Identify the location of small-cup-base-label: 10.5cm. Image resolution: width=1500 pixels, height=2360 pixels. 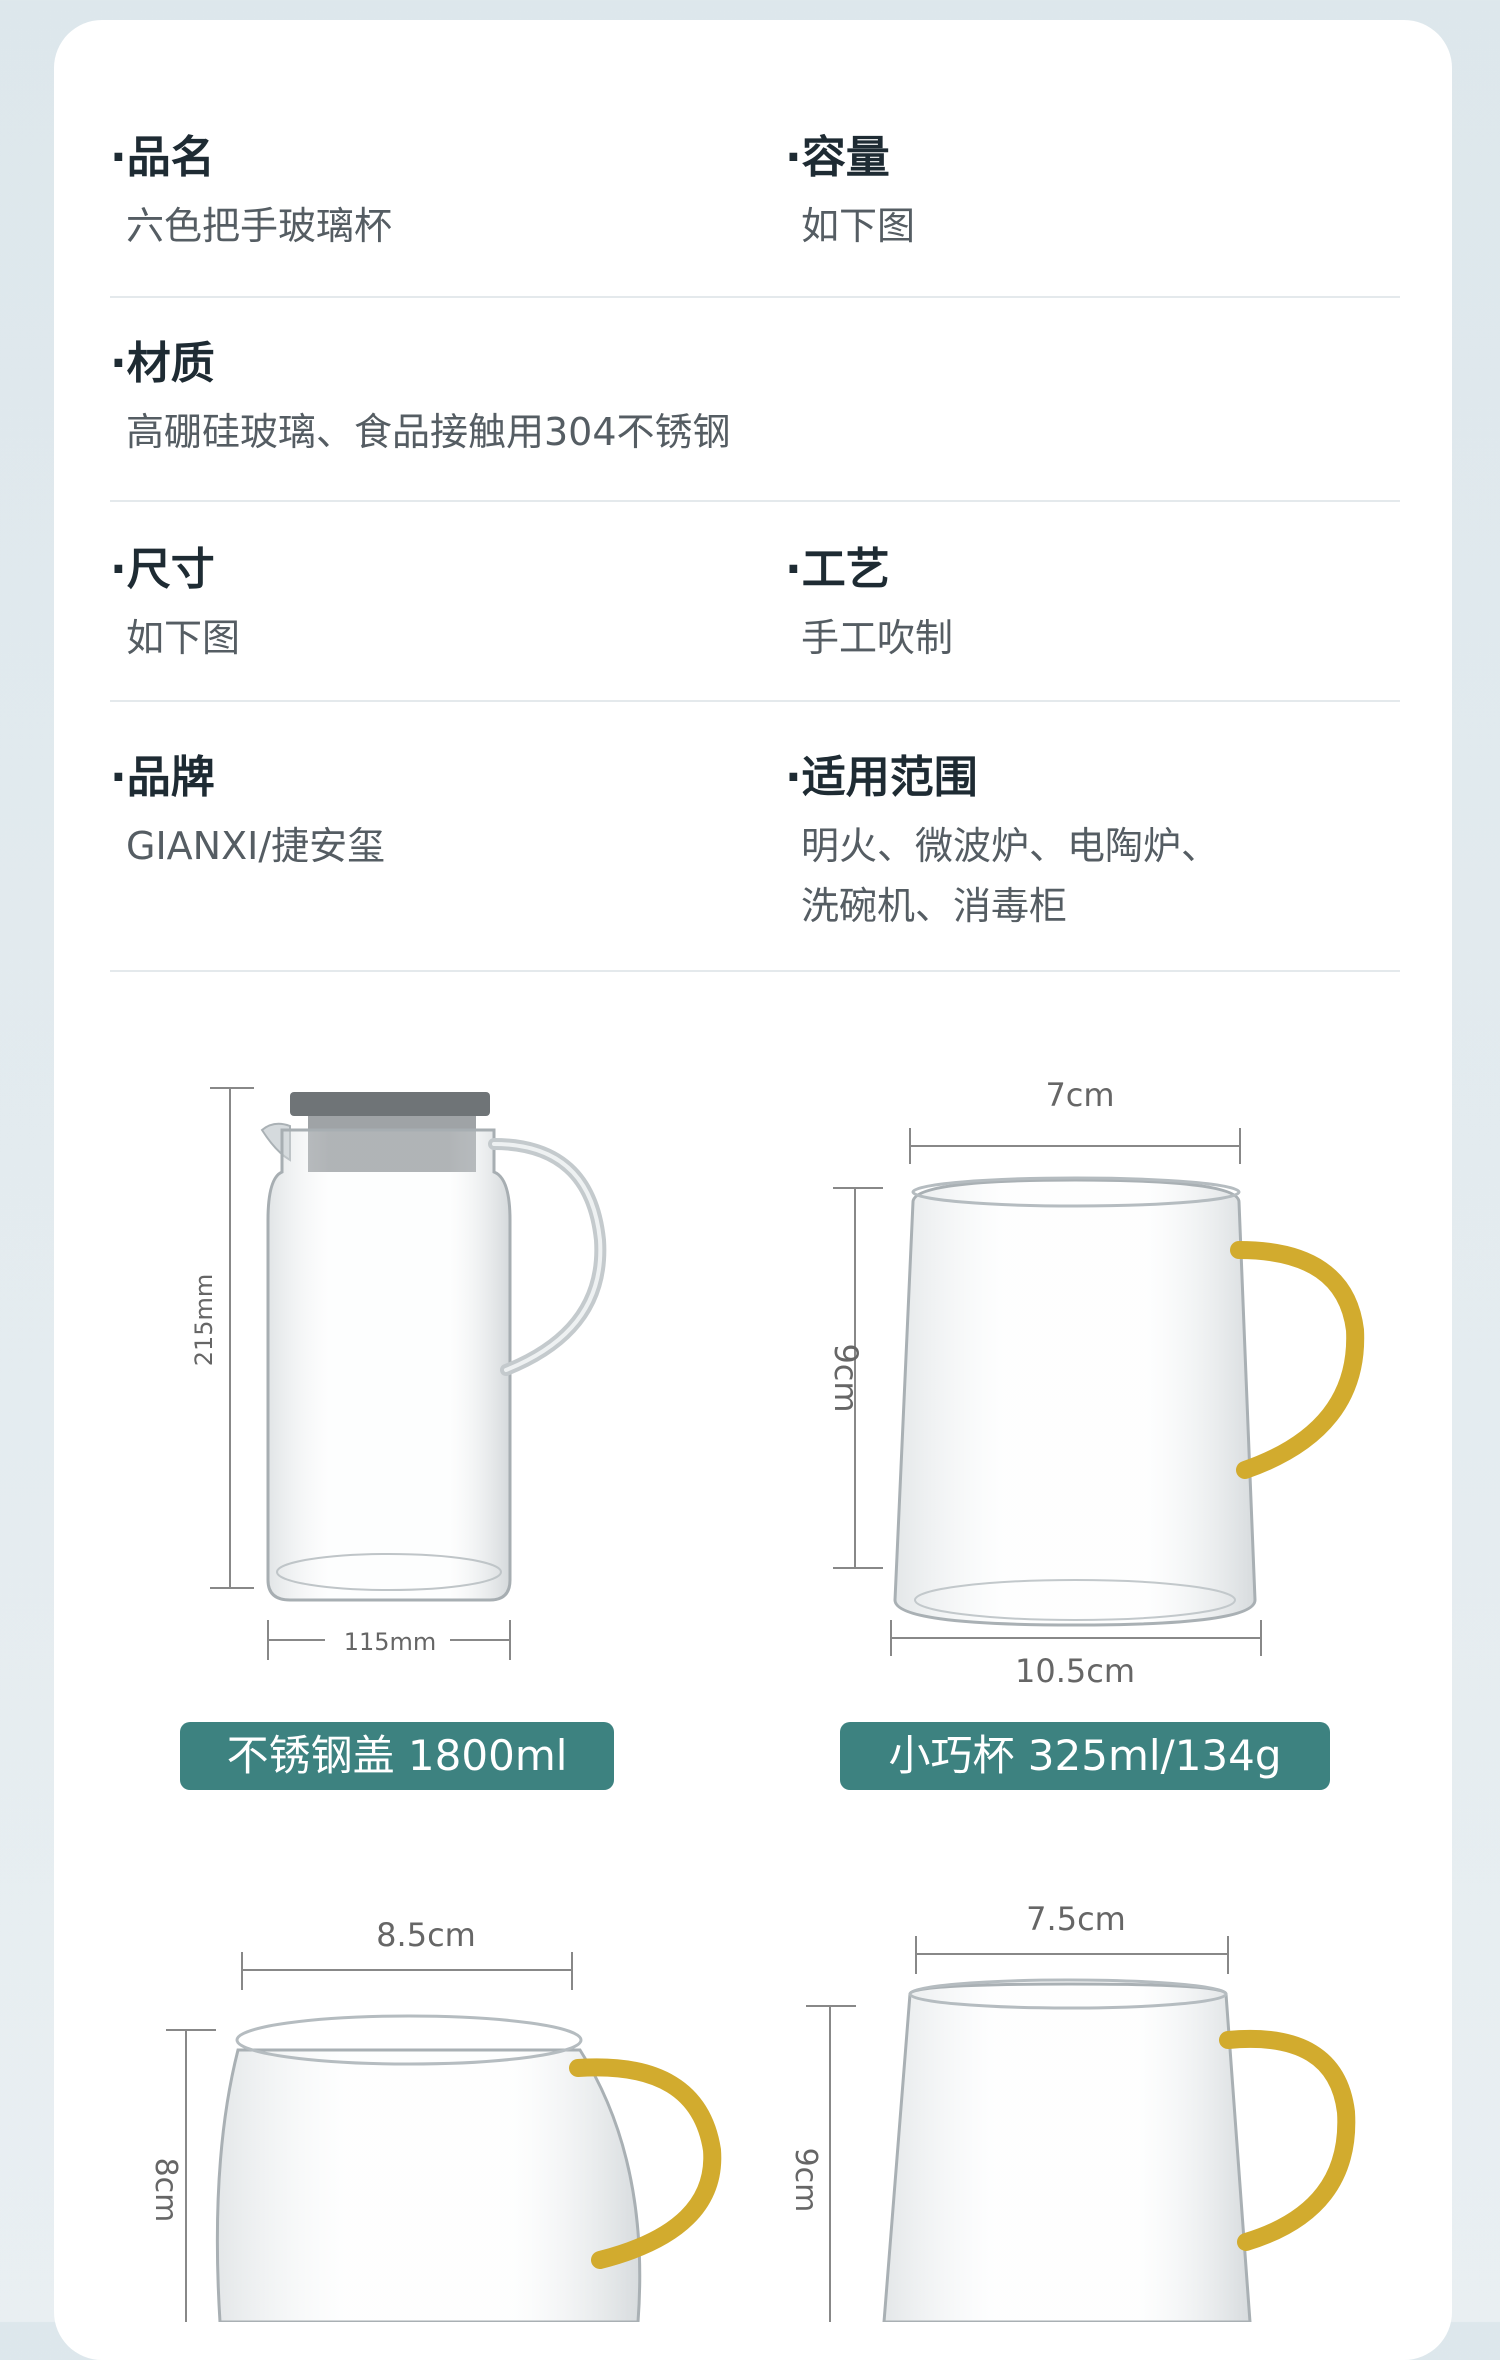
(1075, 1671).